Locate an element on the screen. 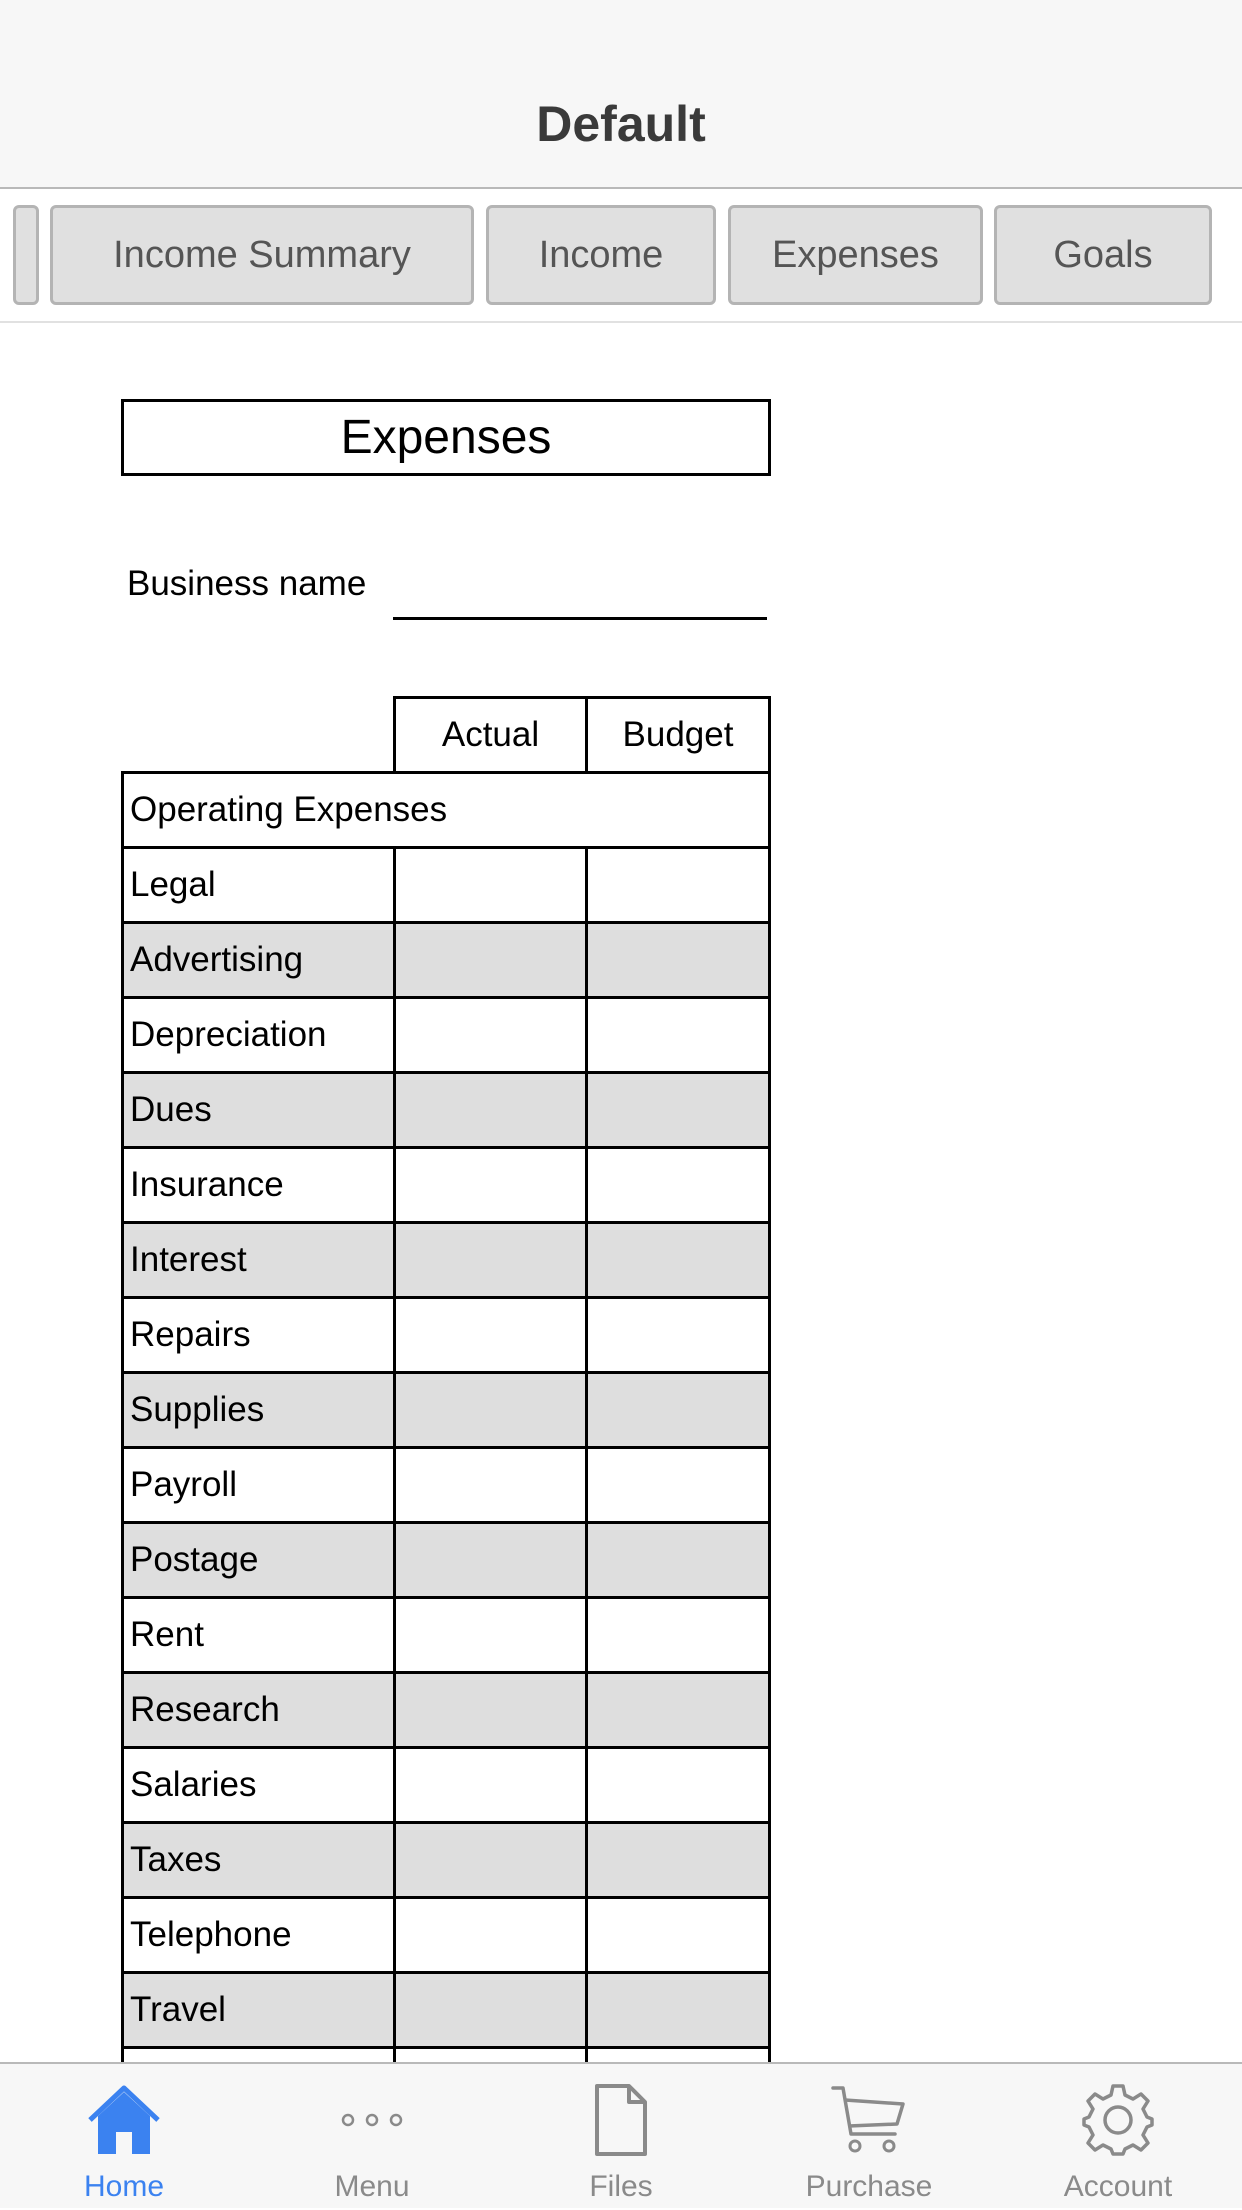  tab-goals: Goals is located at coordinates (1103, 255).